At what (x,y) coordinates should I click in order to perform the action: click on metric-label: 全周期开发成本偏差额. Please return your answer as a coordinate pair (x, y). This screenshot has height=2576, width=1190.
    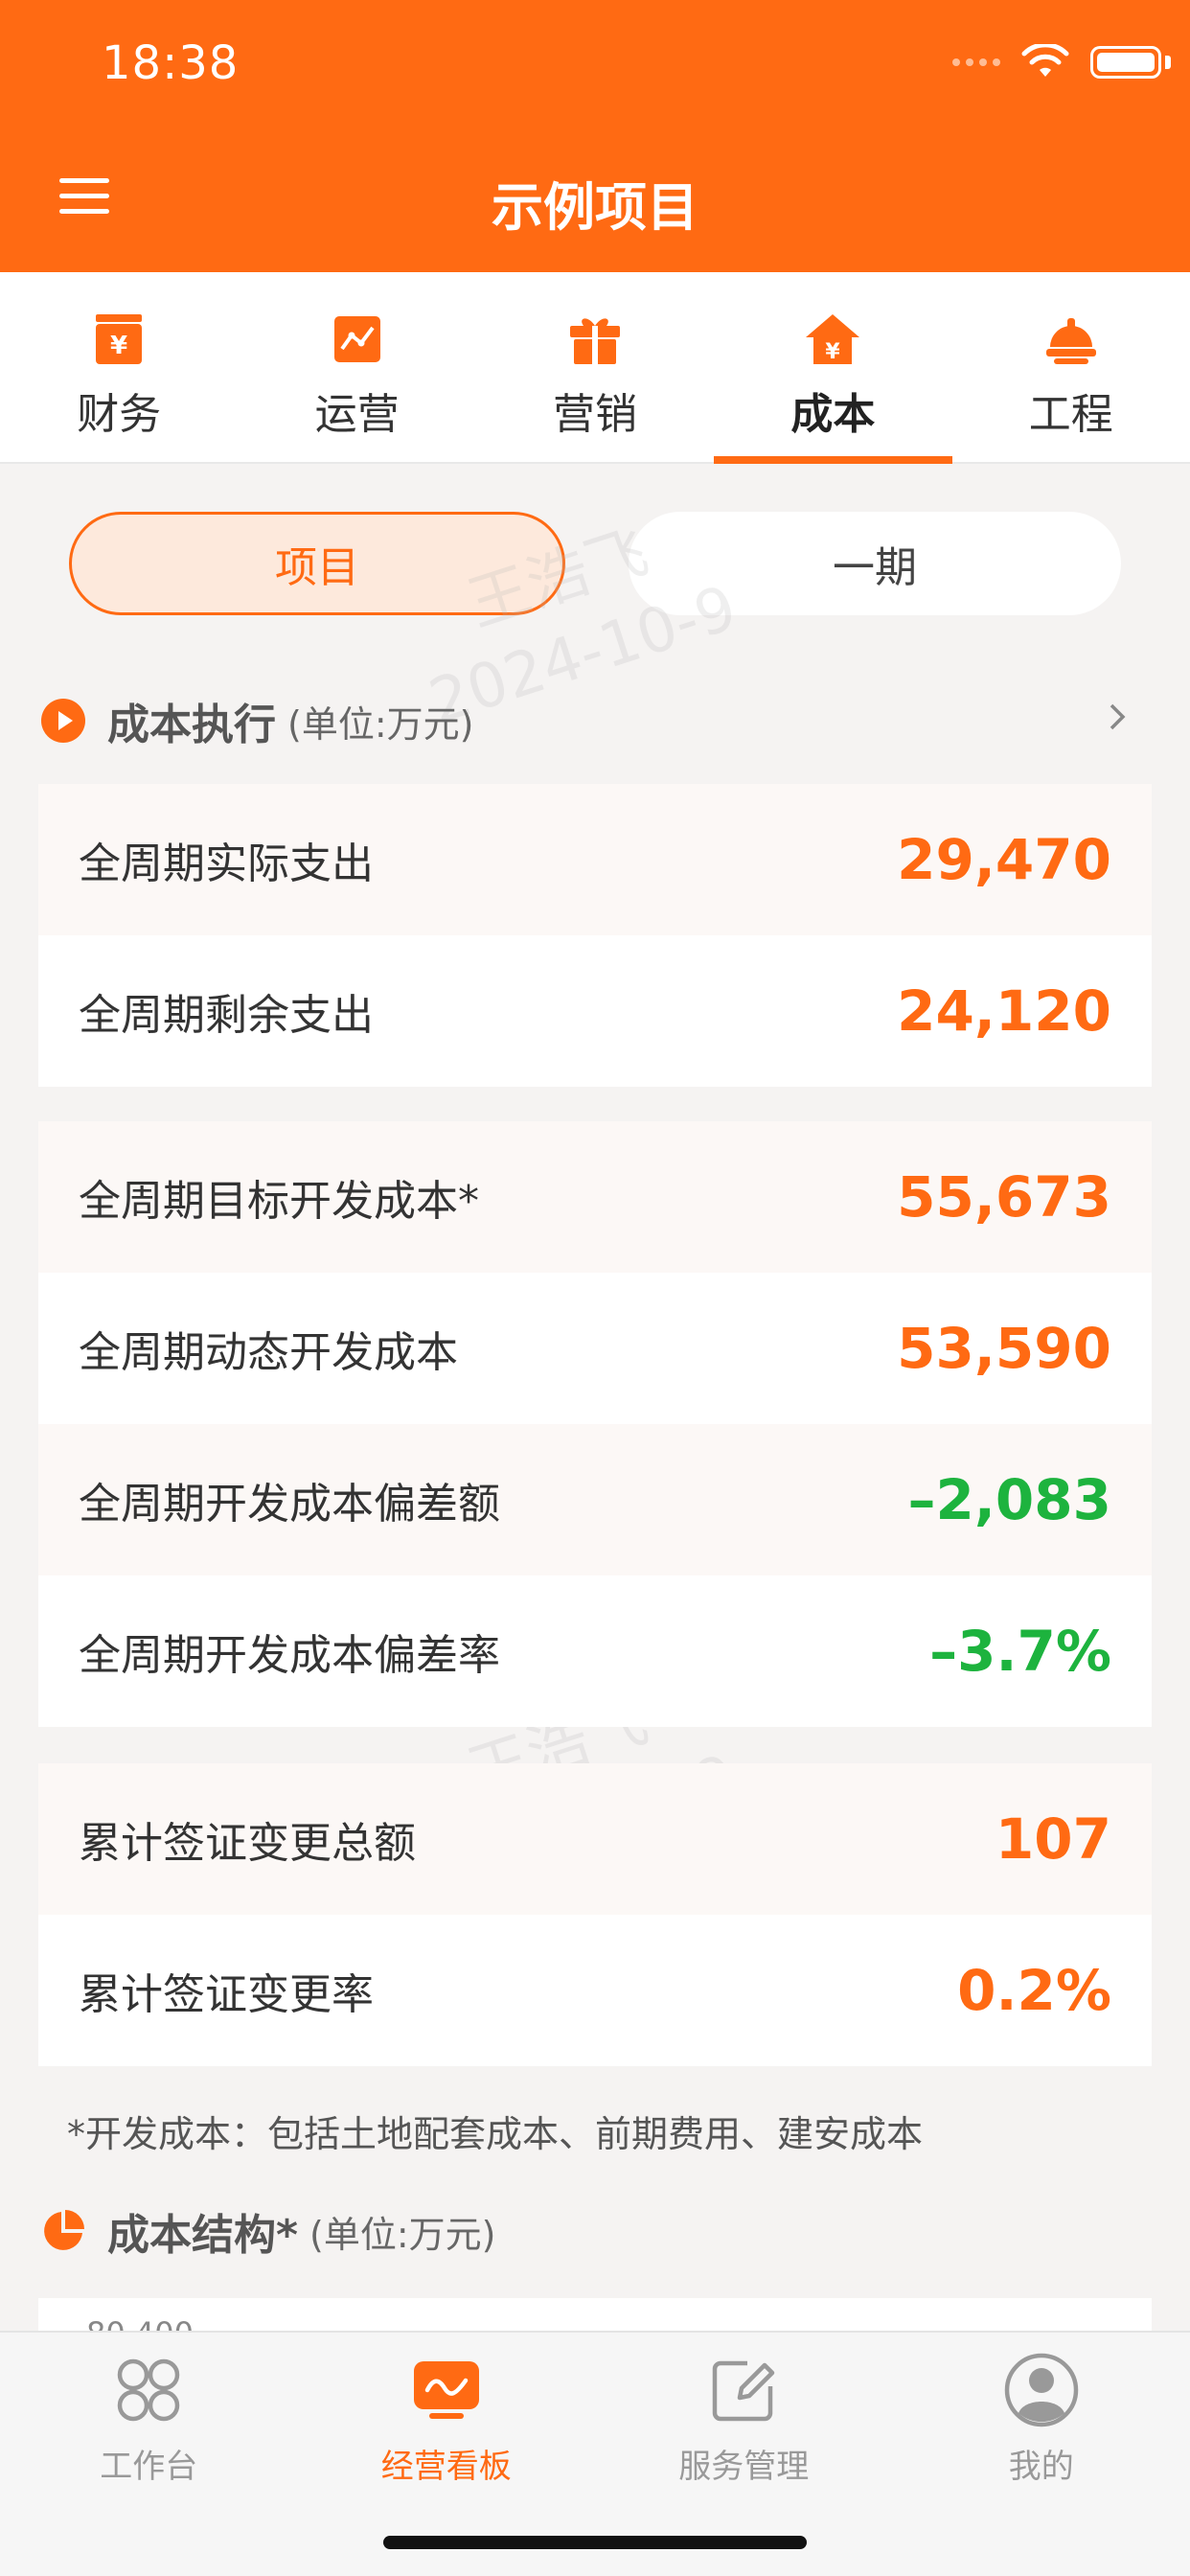
    Looking at the image, I should click on (289, 1504).